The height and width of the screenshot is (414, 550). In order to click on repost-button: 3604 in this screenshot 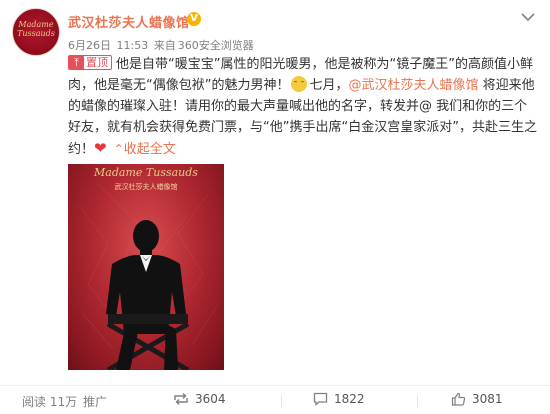, I will do `click(199, 399)`.